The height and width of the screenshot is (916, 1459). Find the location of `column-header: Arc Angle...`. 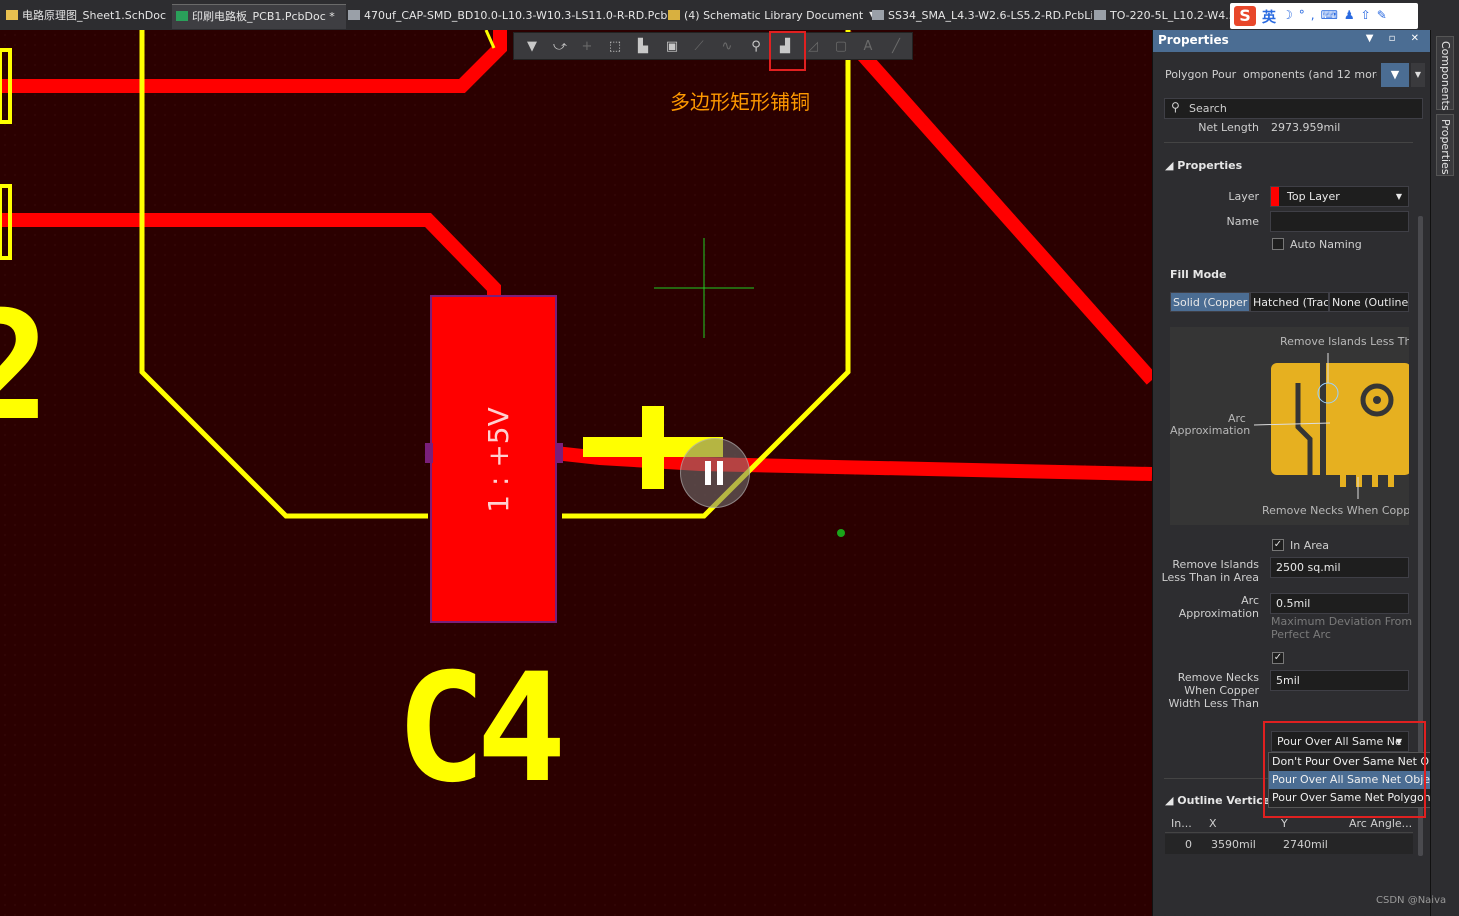

column-header: Arc Angle... is located at coordinates (1380, 823).